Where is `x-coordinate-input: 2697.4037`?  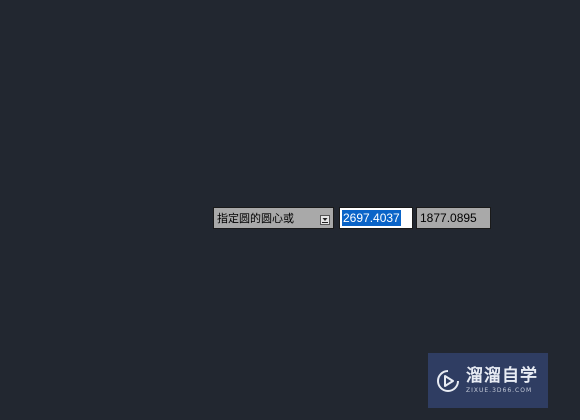 x-coordinate-input: 2697.4037 is located at coordinates (376, 218).